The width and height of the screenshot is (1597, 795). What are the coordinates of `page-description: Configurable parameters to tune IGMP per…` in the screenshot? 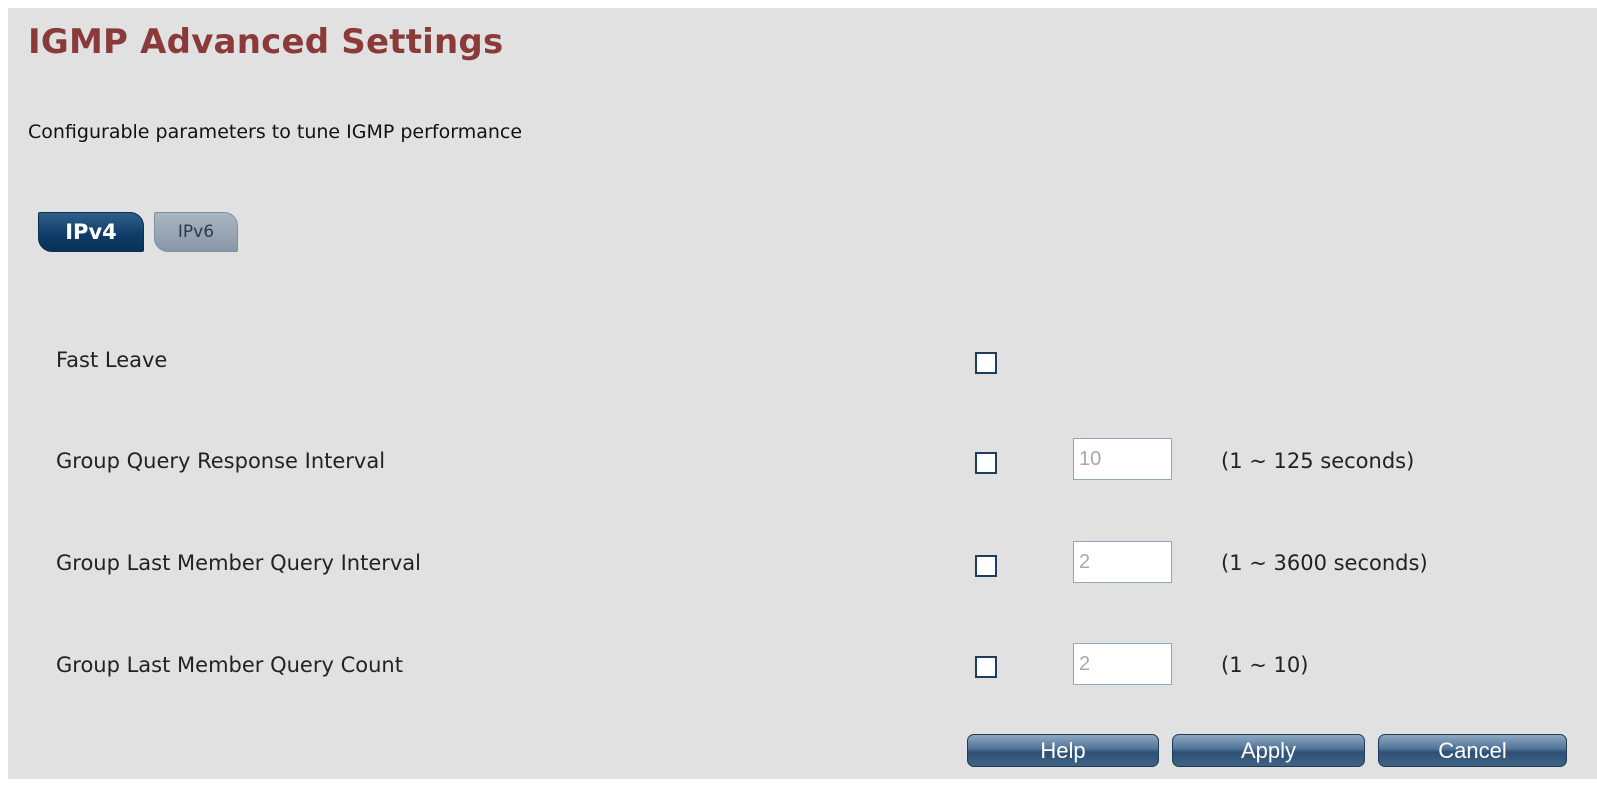 It's located at (275, 132).